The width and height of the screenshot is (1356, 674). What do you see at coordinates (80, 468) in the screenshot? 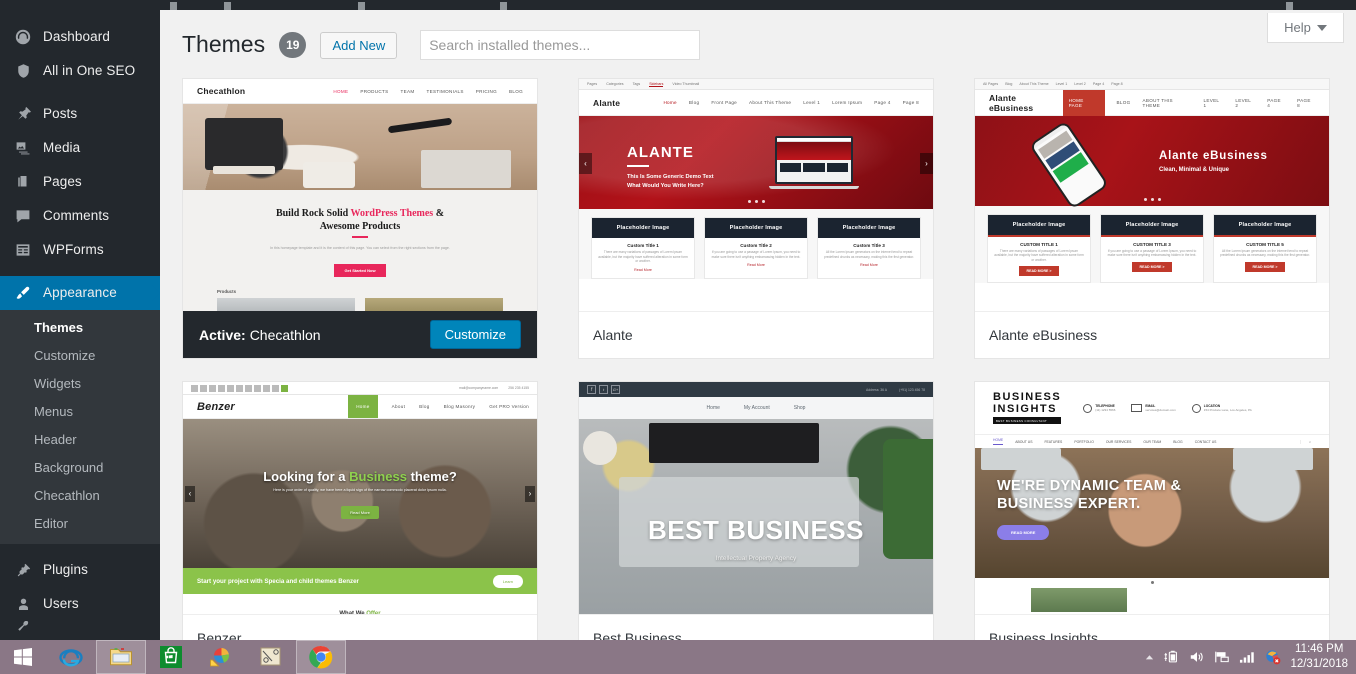
I see `submenu-item-background: Background` at bounding box center [80, 468].